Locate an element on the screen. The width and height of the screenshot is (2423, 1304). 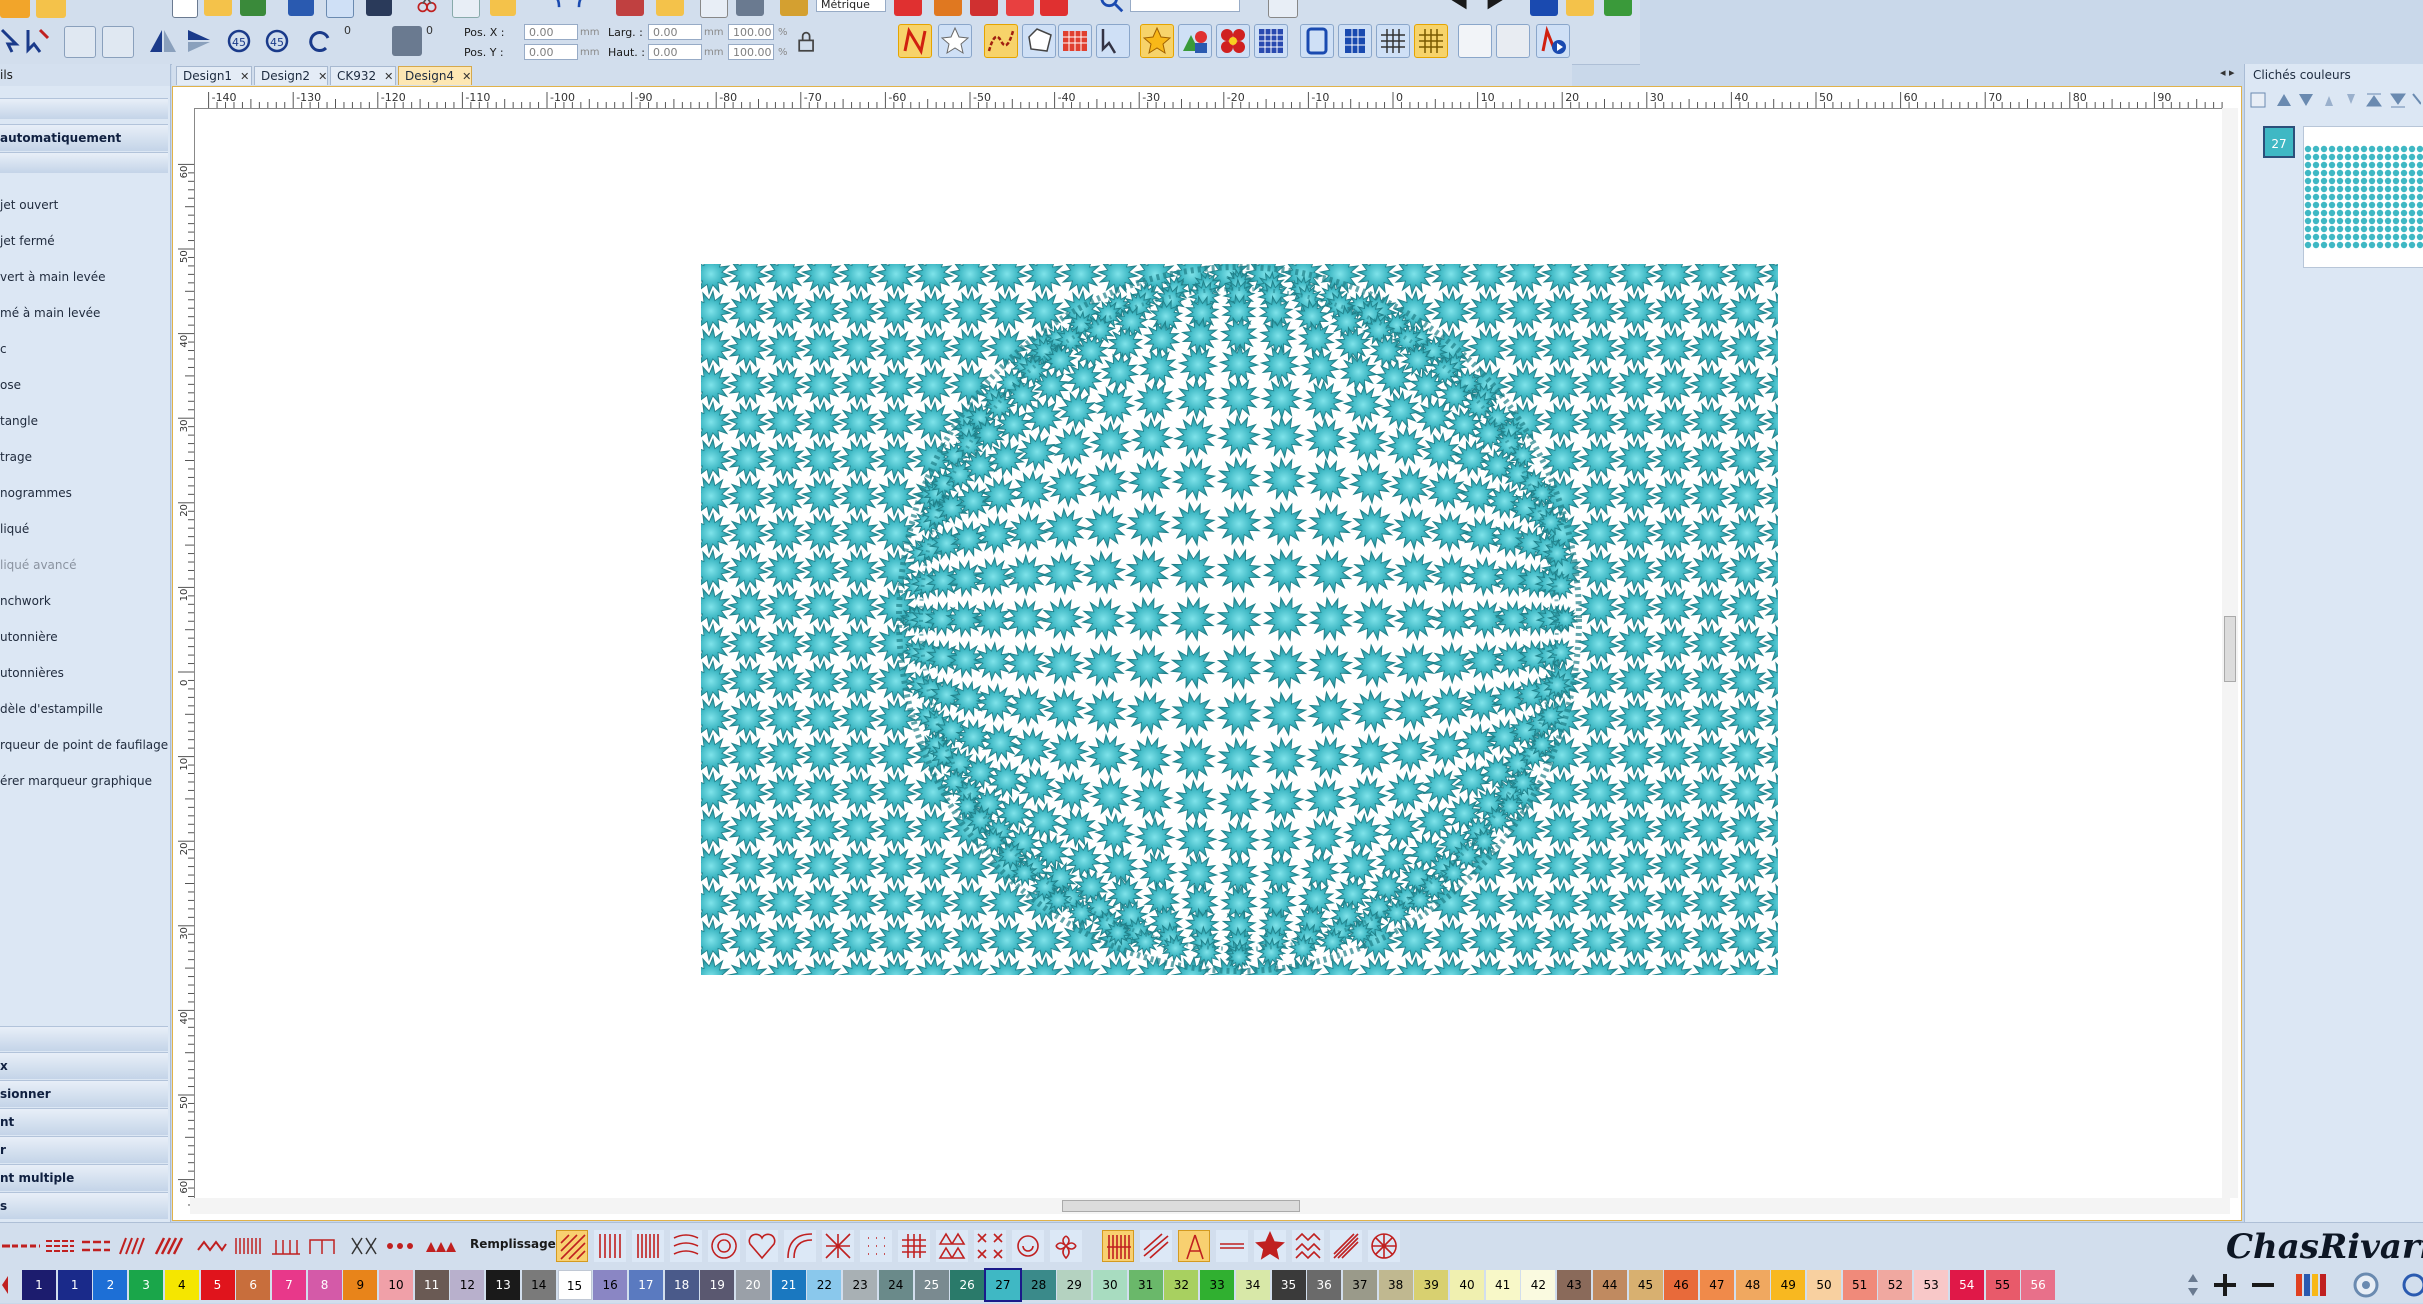
palette-color-38: 38 is located at coordinates (1395, 1285).